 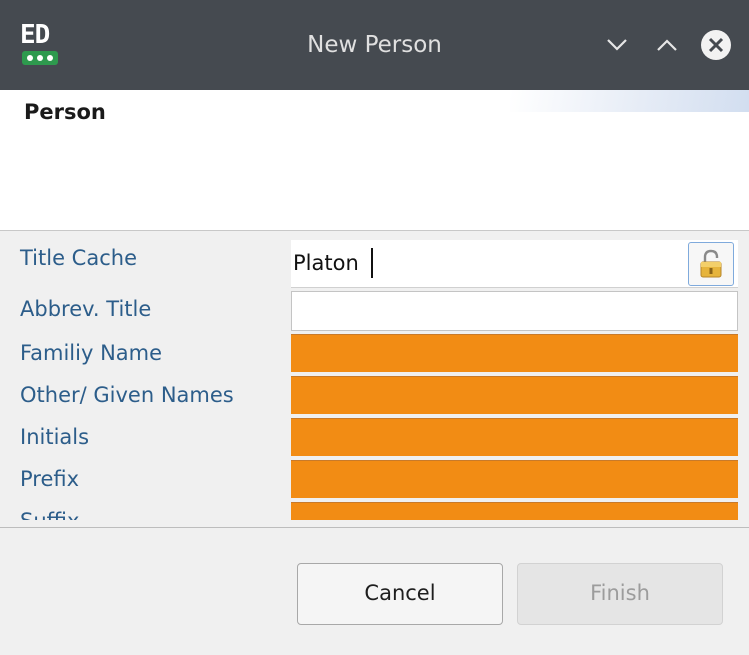 What do you see at coordinates (514, 353) in the screenshot?
I see `family-name-input` at bounding box center [514, 353].